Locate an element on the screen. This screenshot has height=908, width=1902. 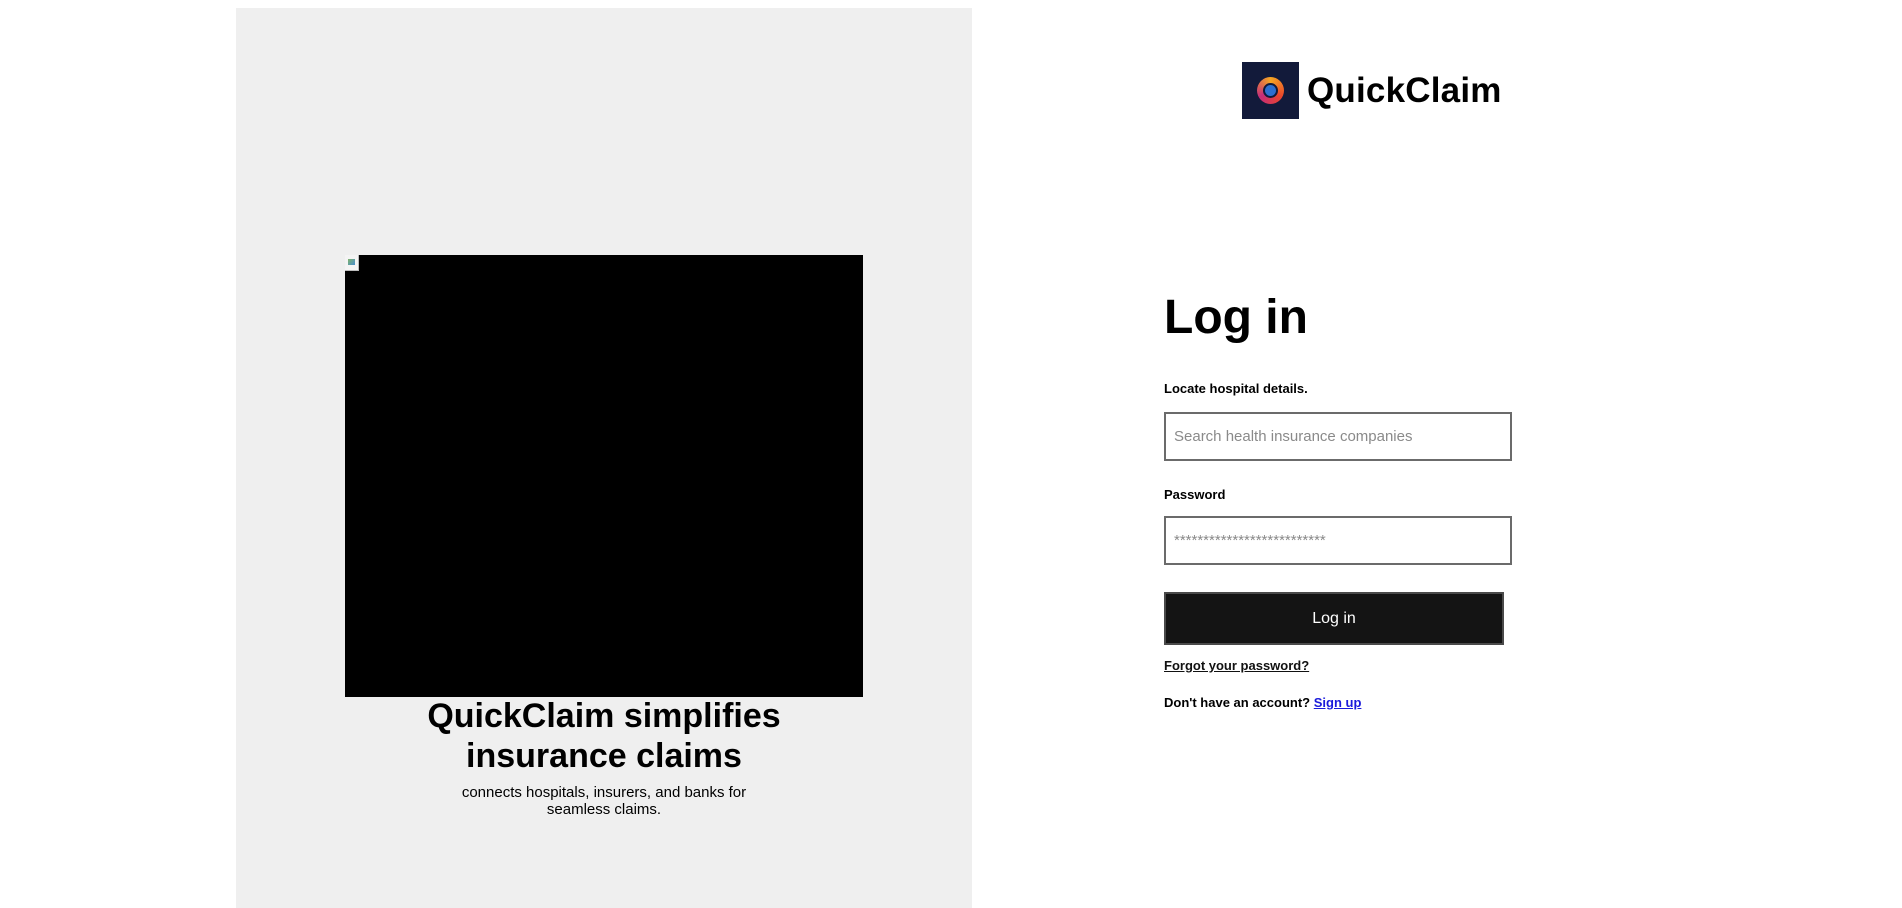
password-input is located at coordinates (1338, 540).